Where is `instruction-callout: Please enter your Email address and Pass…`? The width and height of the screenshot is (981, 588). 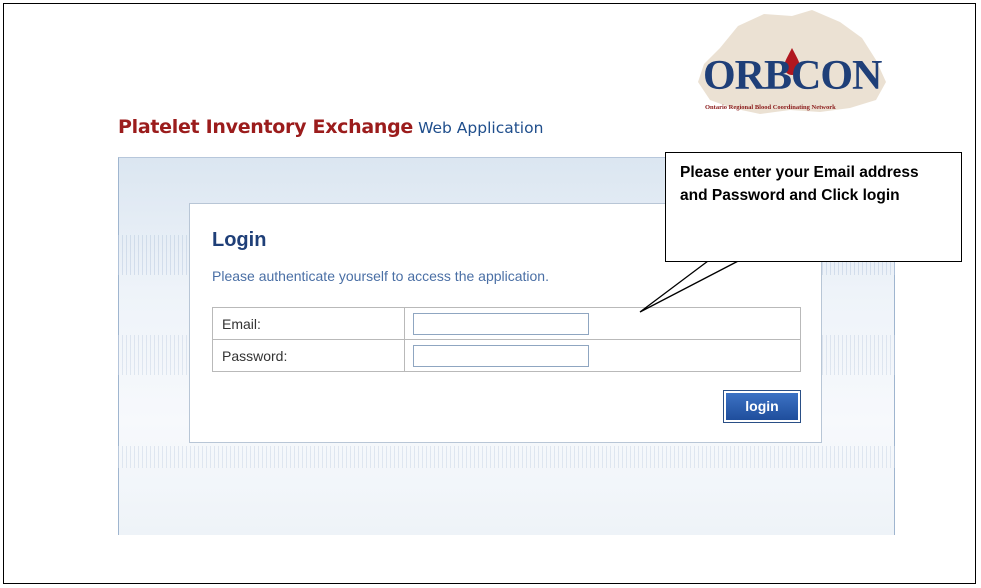 instruction-callout: Please enter your Email address and Pass… is located at coordinates (813, 207).